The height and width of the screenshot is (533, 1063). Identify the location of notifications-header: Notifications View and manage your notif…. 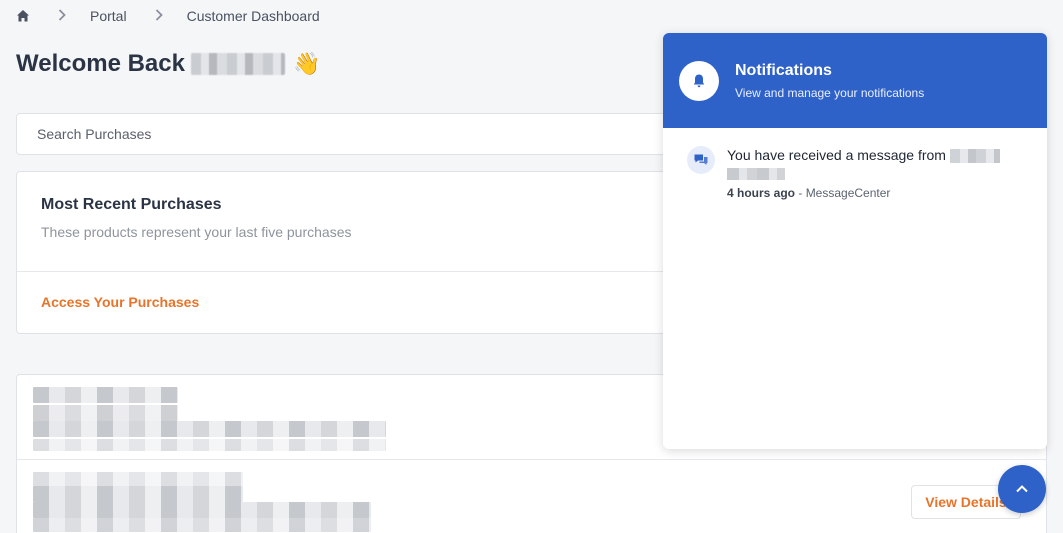
(855, 80).